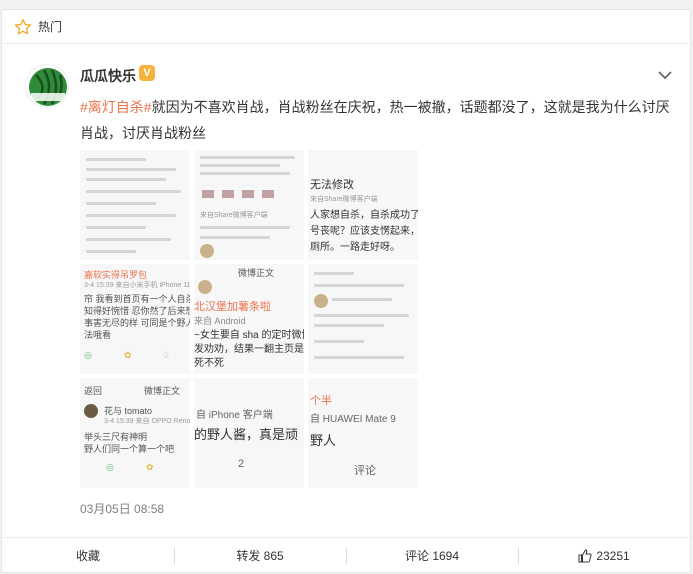 Image resolution: width=693 pixels, height=574 pixels. What do you see at coordinates (241, 464) in the screenshot?
I see `tile-8-count: 2` at bounding box center [241, 464].